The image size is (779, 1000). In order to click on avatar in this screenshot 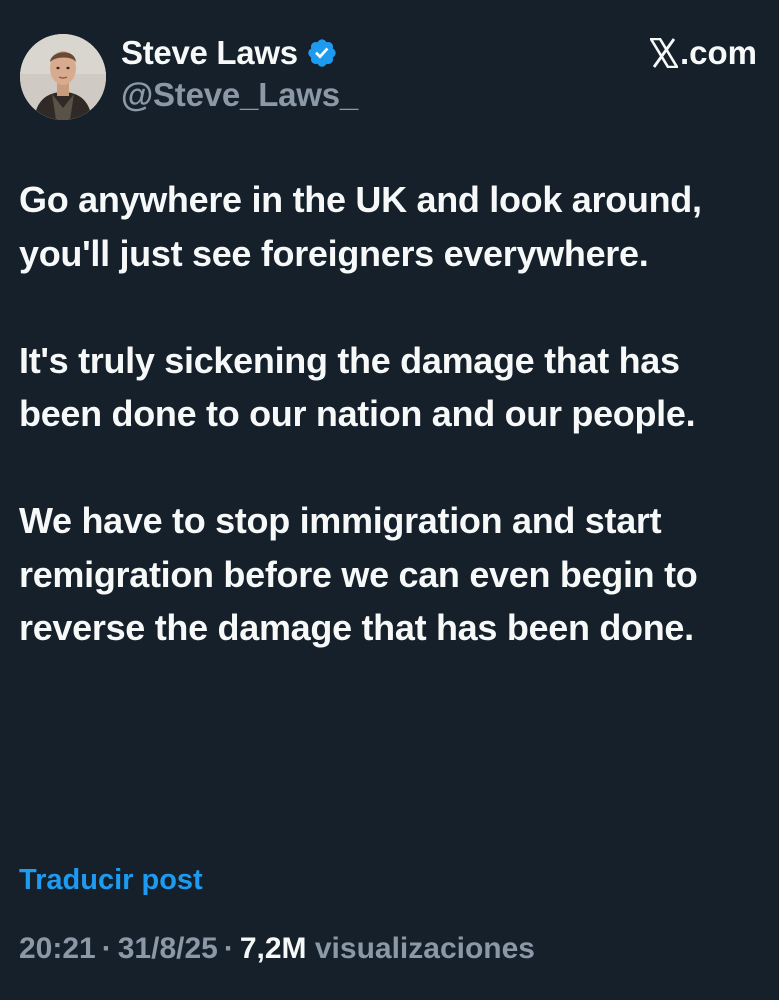, I will do `click(63, 77)`.